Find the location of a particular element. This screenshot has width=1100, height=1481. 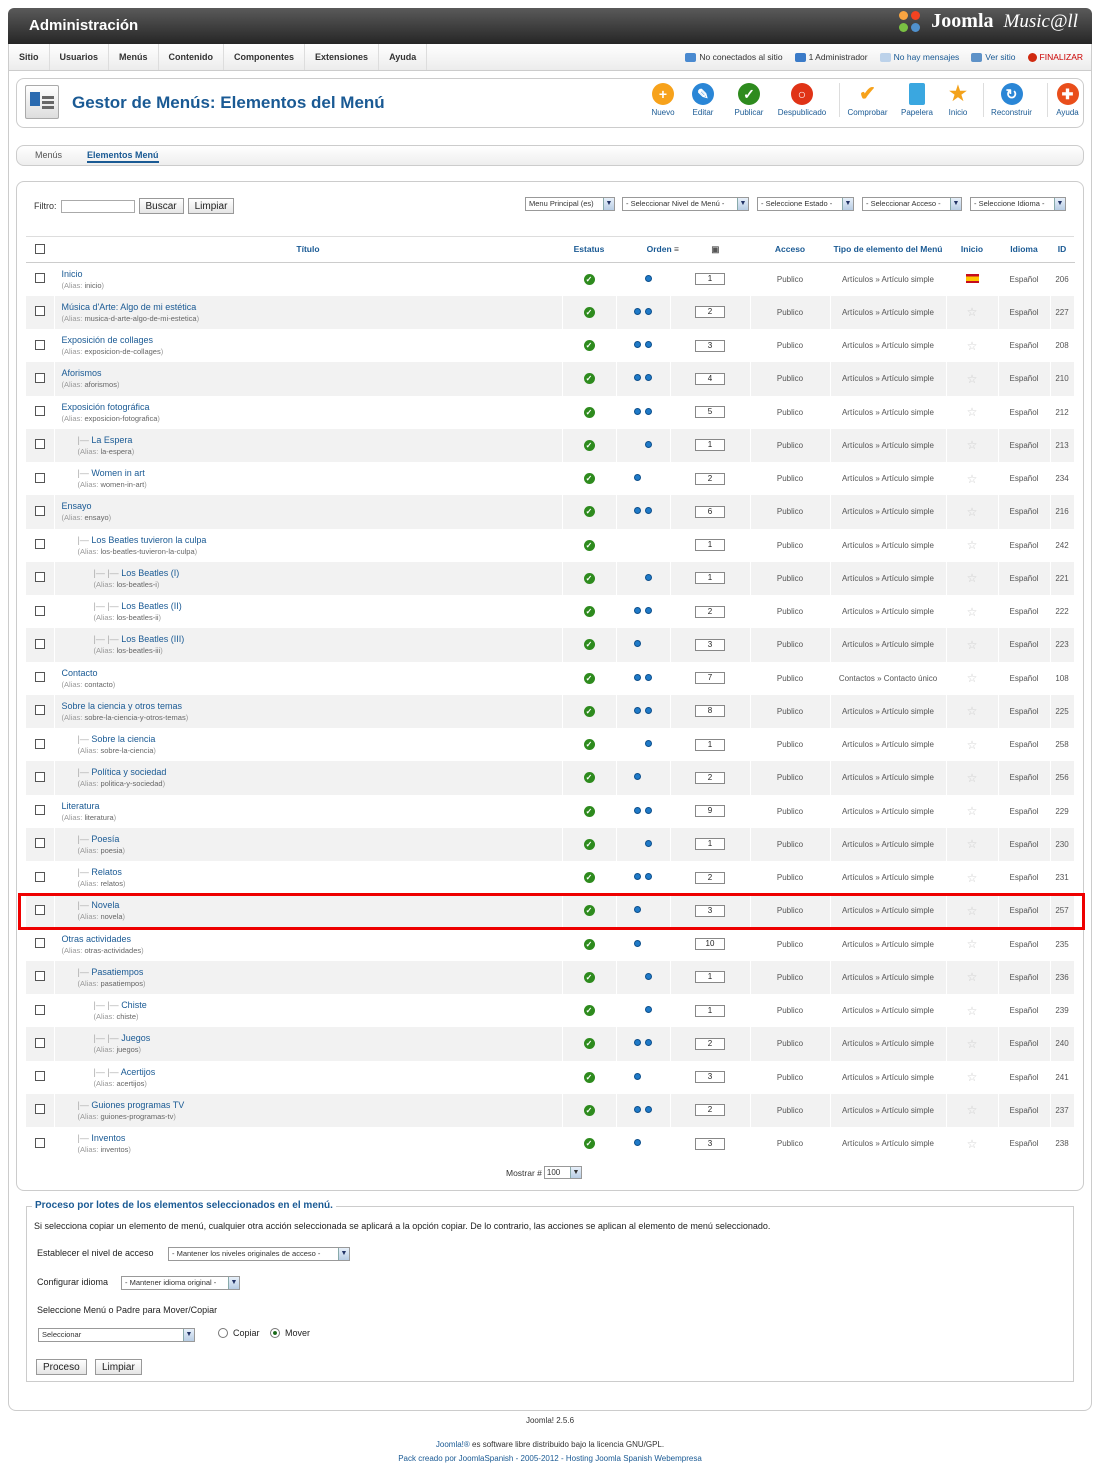

menu-select: Menu Principal (es) ▼ is located at coordinates (570, 204).